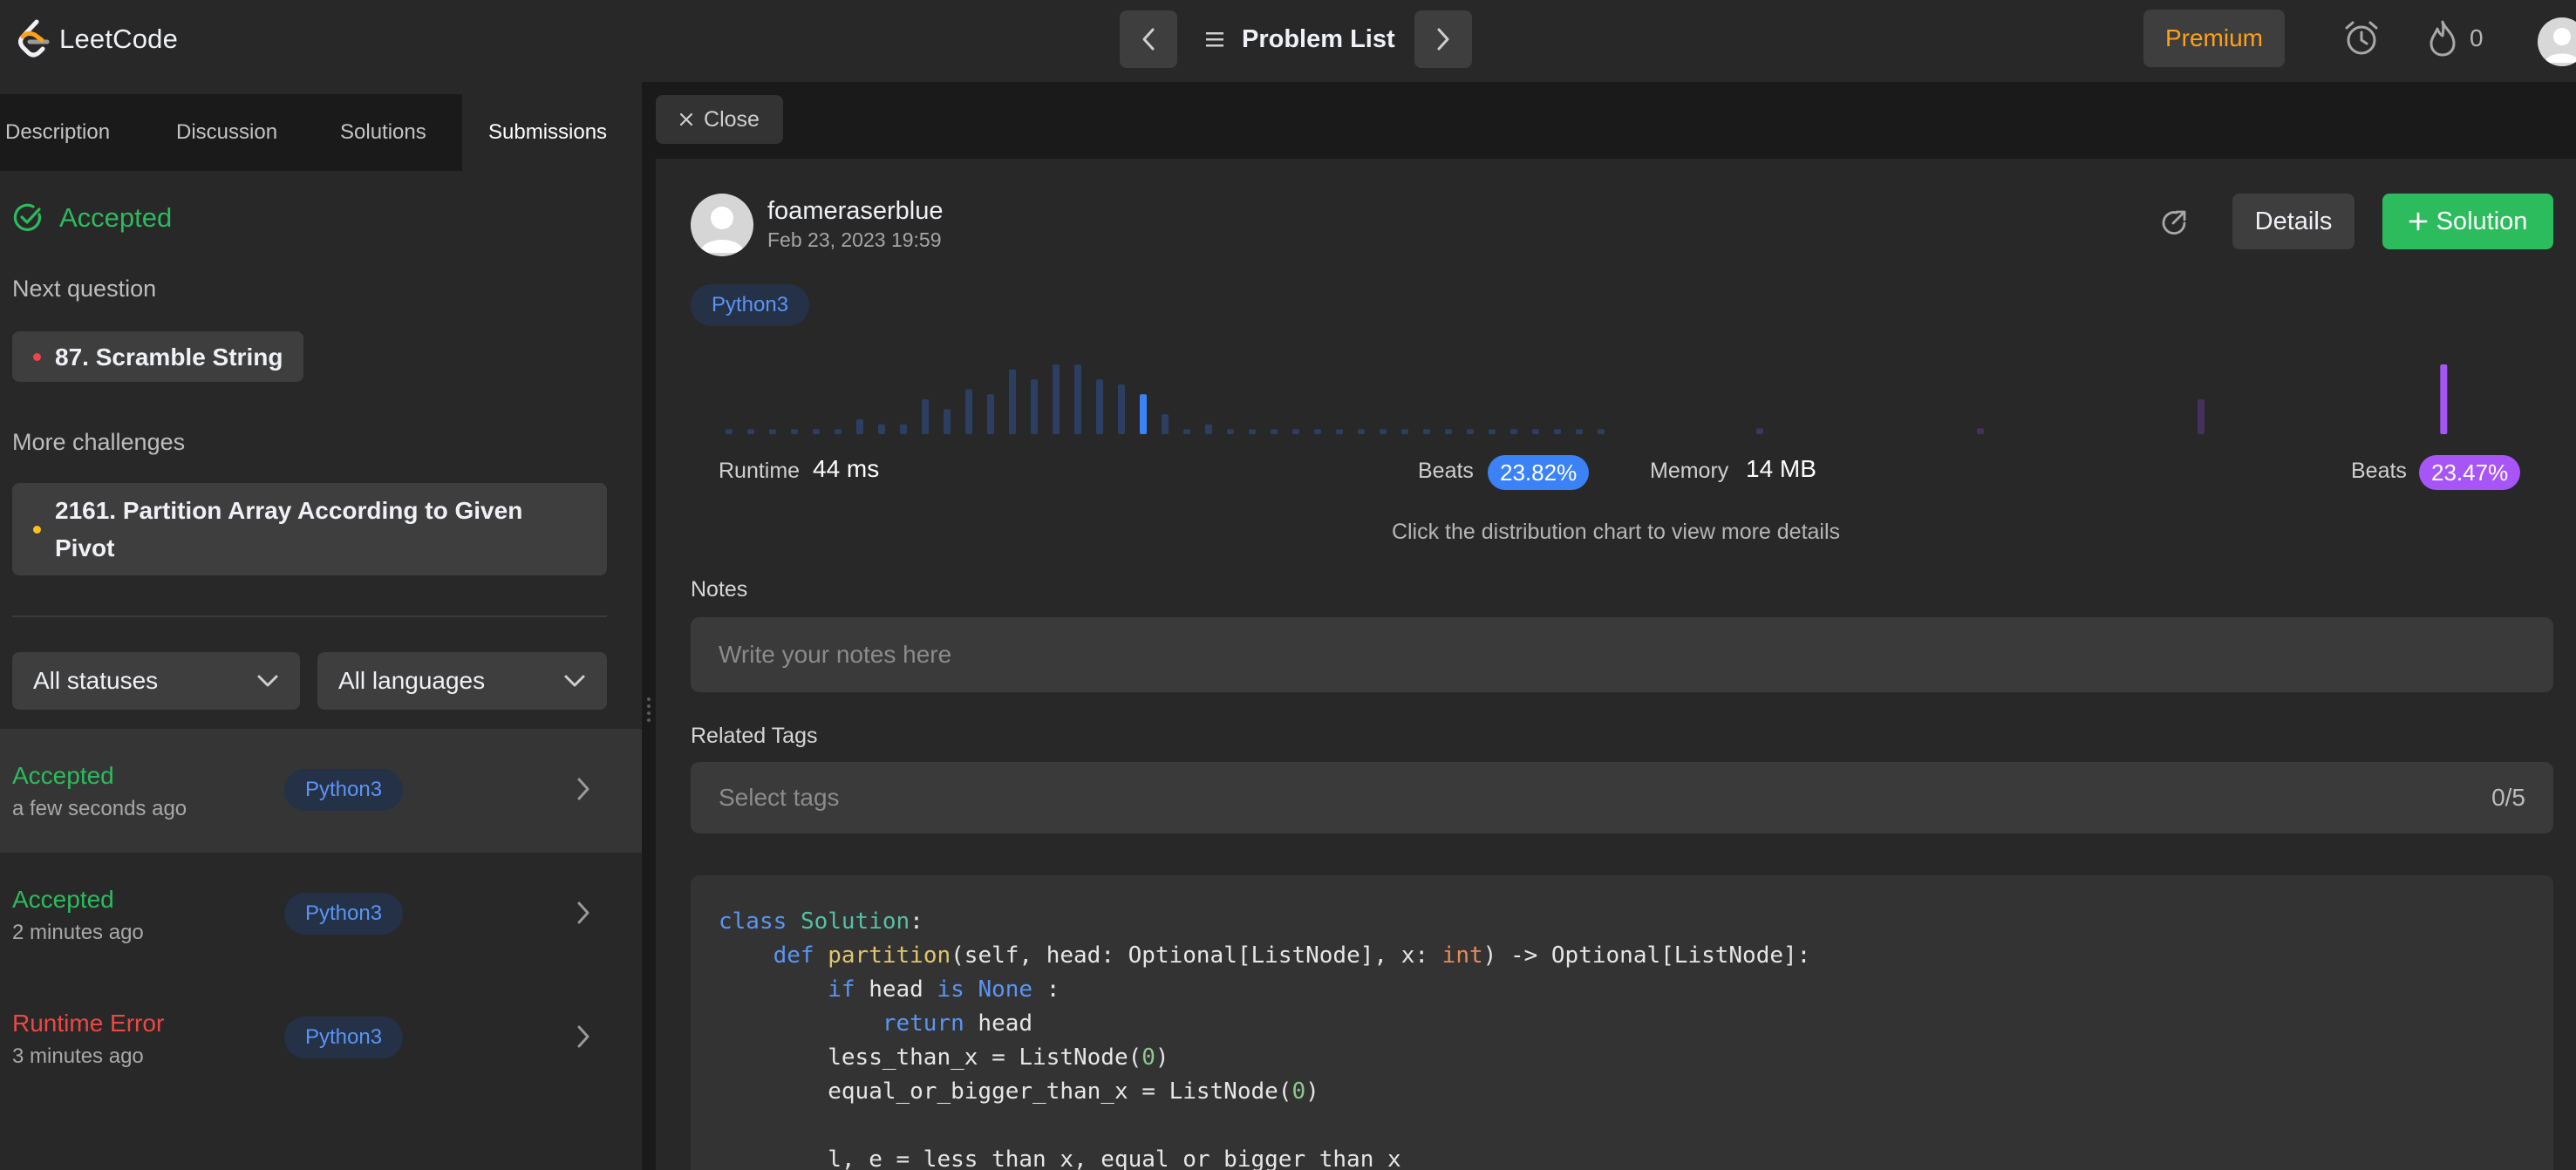 The width and height of the screenshot is (2576, 1170). I want to click on premium-button: Premium, so click(2214, 38).